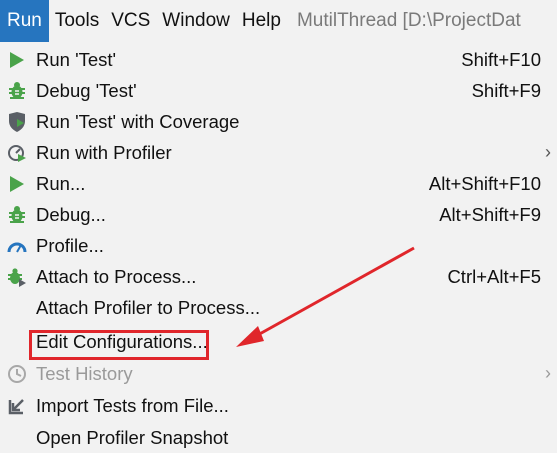  I want to click on coverage-icon, so click(16, 121).